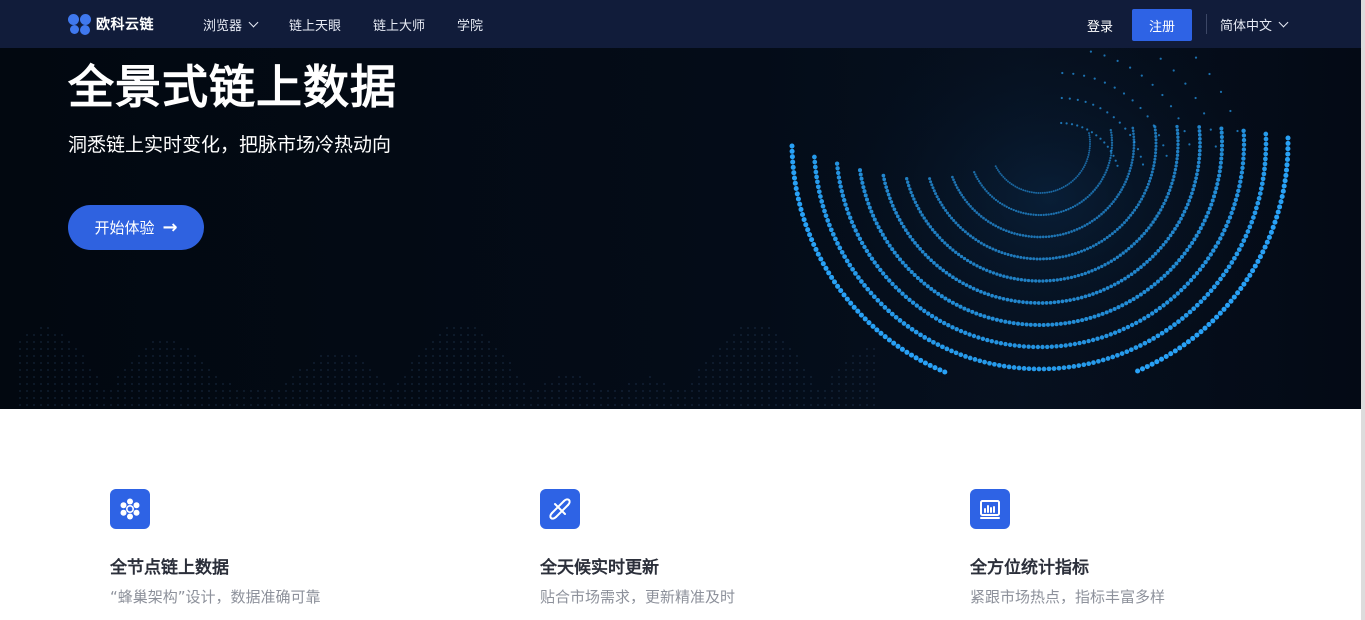  I want to click on top-navbar: 欧科云链 浏览器 链上天眼 链上大师 学院 登录 注册 简体中文, so click(680, 24).